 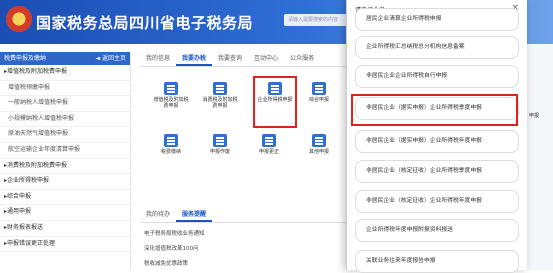 I want to click on todo-line: 电子税务局税收业务通知, so click(x=174, y=233).